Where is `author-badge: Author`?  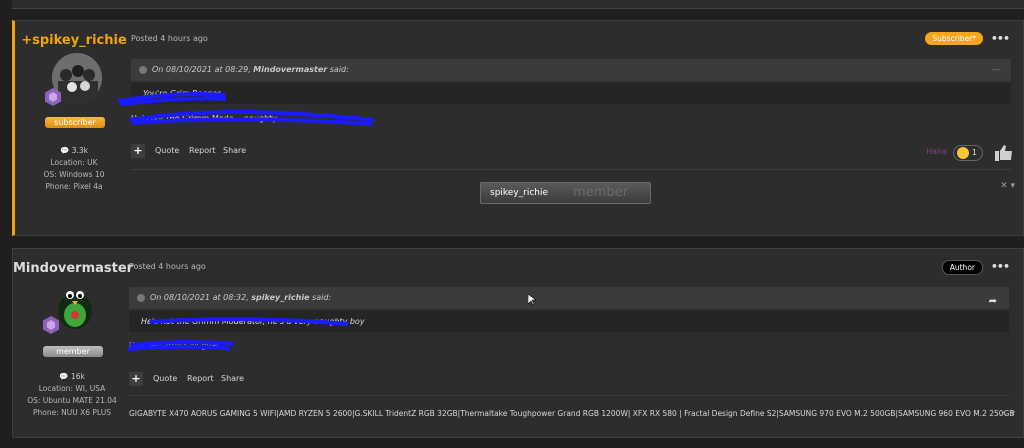
author-badge: Author is located at coordinates (962, 267).